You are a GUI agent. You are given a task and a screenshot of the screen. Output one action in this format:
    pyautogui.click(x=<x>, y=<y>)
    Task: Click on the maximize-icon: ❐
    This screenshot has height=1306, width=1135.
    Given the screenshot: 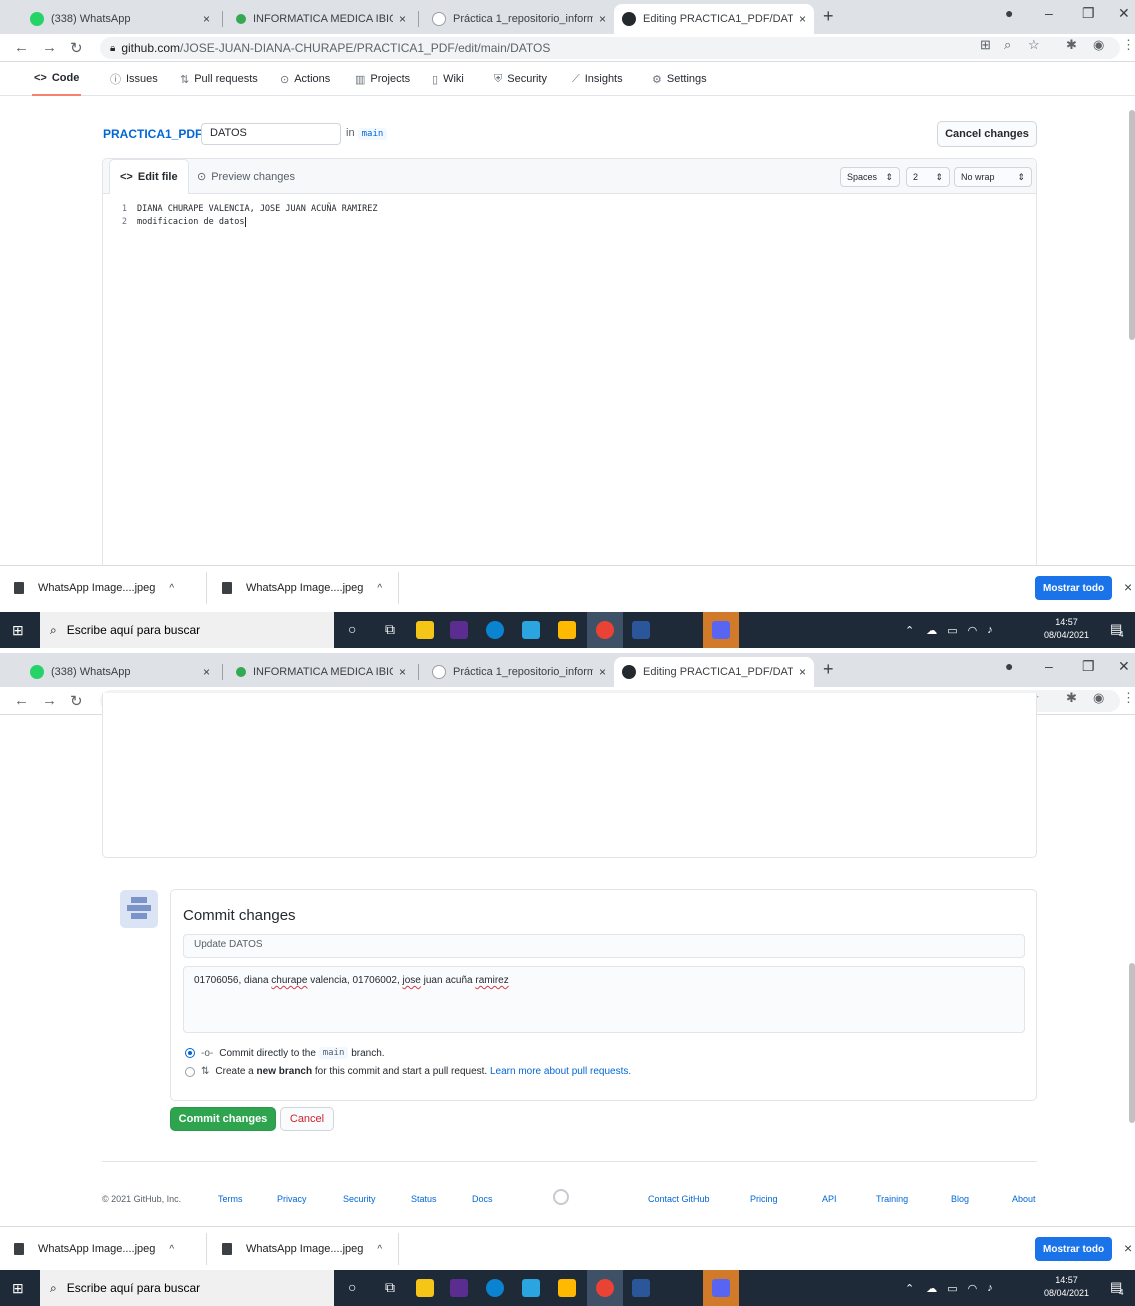 What is the action you would take?
    pyautogui.click(x=1088, y=13)
    